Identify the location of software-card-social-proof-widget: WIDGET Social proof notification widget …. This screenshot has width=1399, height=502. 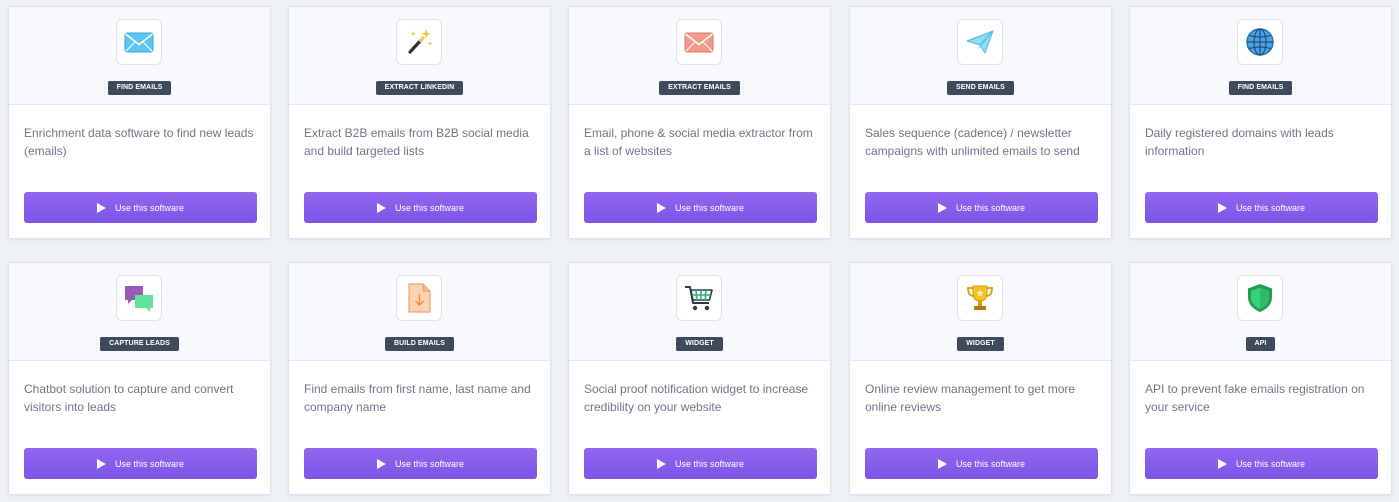
(699, 378).